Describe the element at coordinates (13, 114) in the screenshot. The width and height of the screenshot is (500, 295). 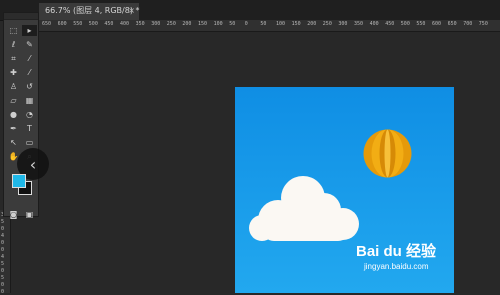
I see `blur-icon: ●` at that location.